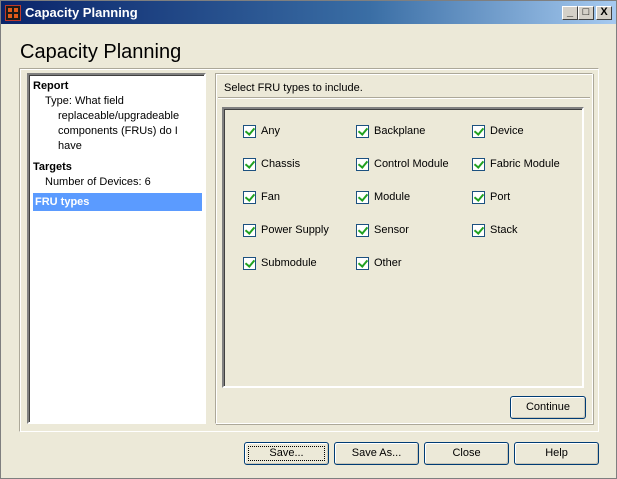 This screenshot has width=617, height=479. Describe the element at coordinates (390, 131) in the screenshot. I see `fru-backplane-checkbox: Backplane` at that location.